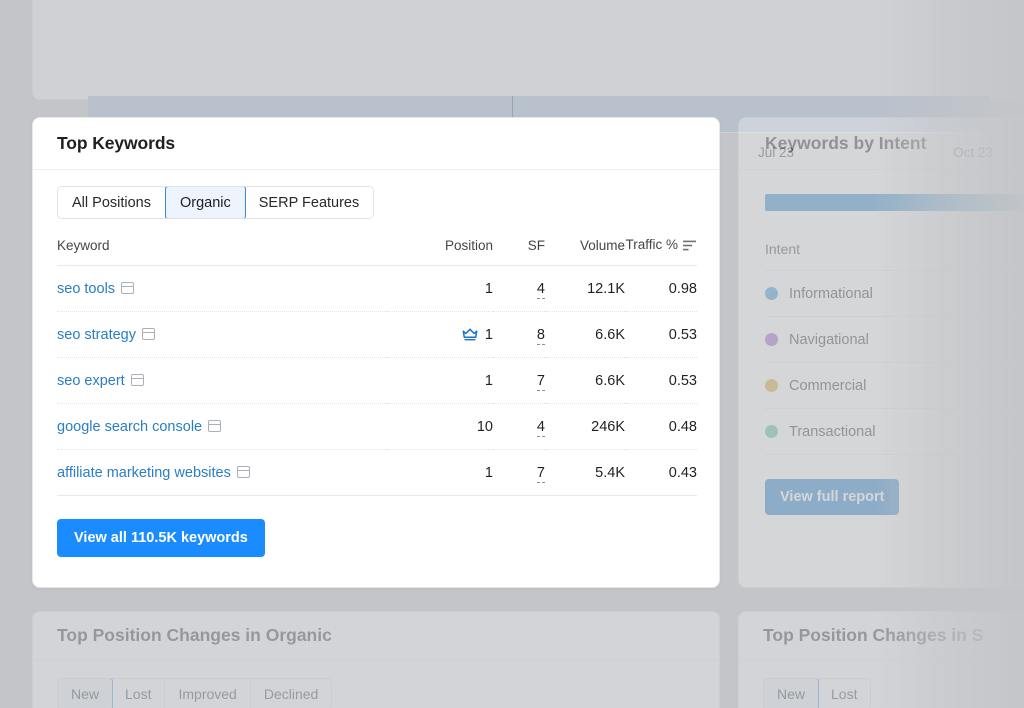  I want to click on column-header-position: Position, so click(440, 251).